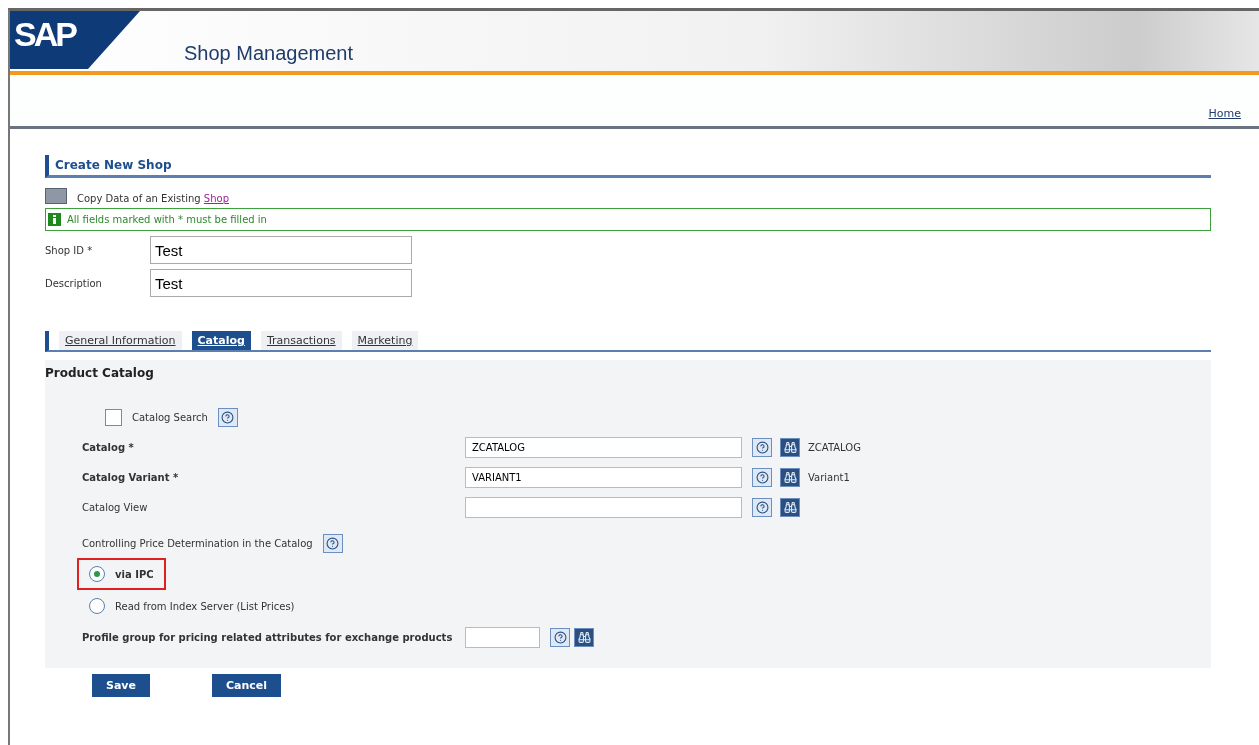 This screenshot has height=745, width=1259. Describe the element at coordinates (247, 685) in the screenshot. I see `action-button: Cancel` at that location.